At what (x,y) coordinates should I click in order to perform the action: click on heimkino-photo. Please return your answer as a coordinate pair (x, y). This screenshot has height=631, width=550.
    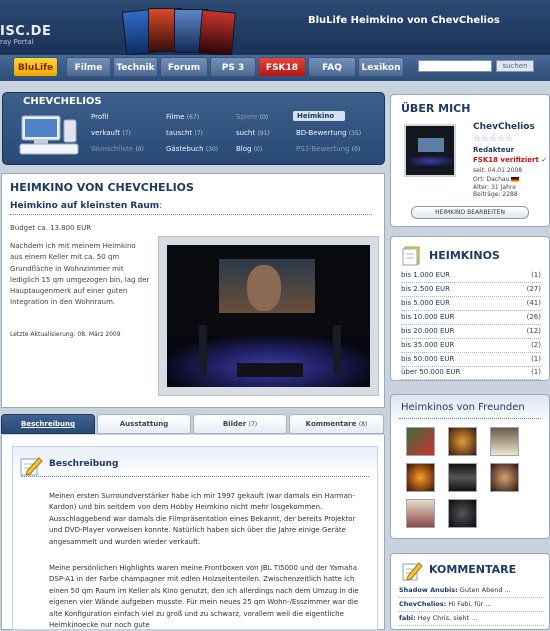
    Looking at the image, I should click on (268, 316).